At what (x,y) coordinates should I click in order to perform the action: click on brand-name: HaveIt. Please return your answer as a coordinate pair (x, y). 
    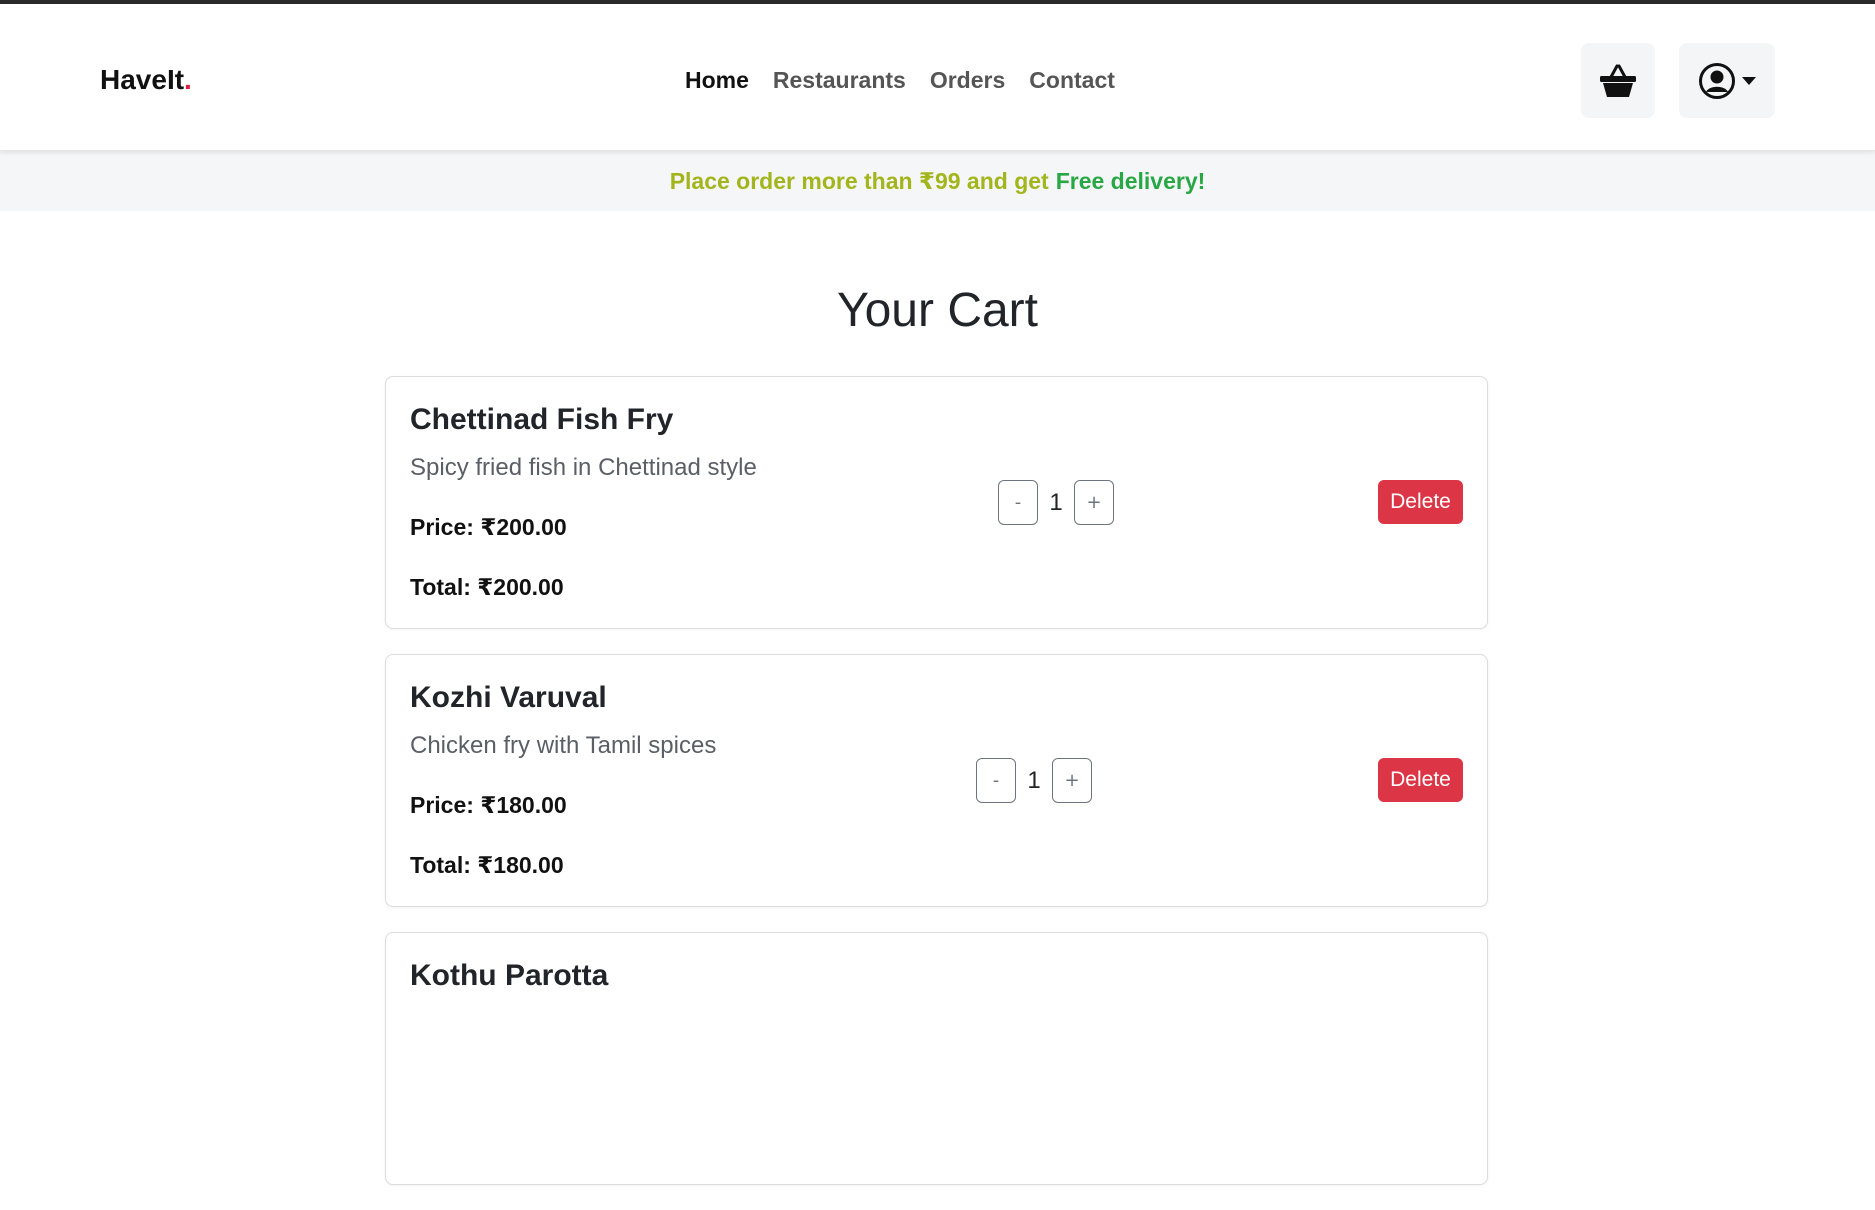
    Looking at the image, I should click on (142, 79).